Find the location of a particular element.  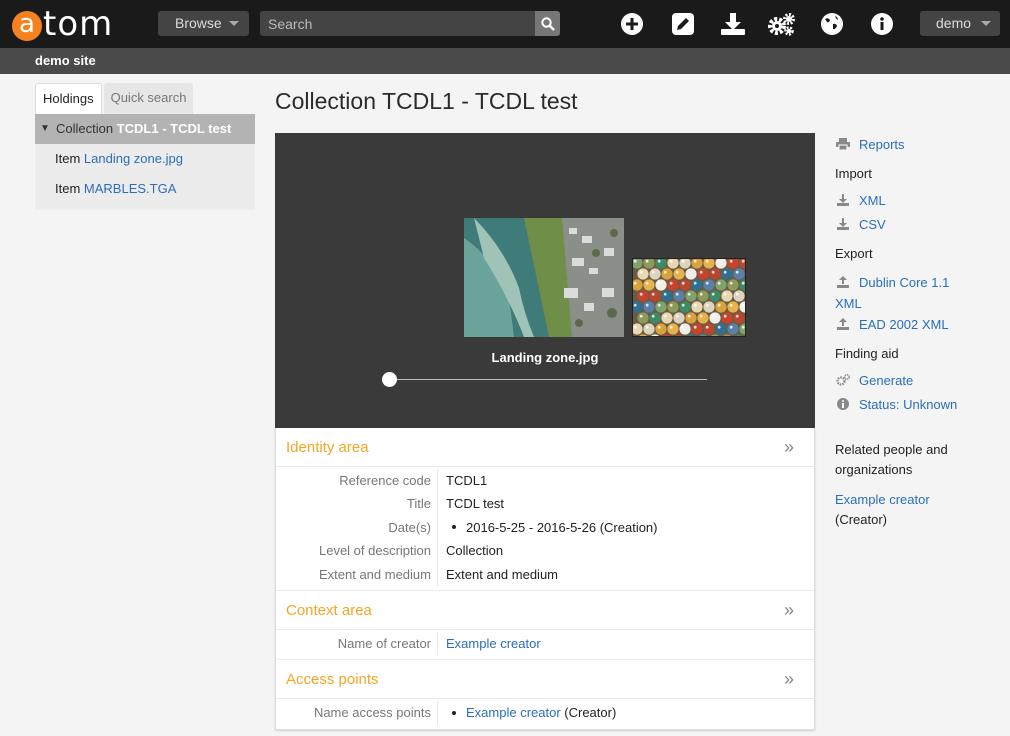

reports-link: Reports is located at coordinates (870, 145).